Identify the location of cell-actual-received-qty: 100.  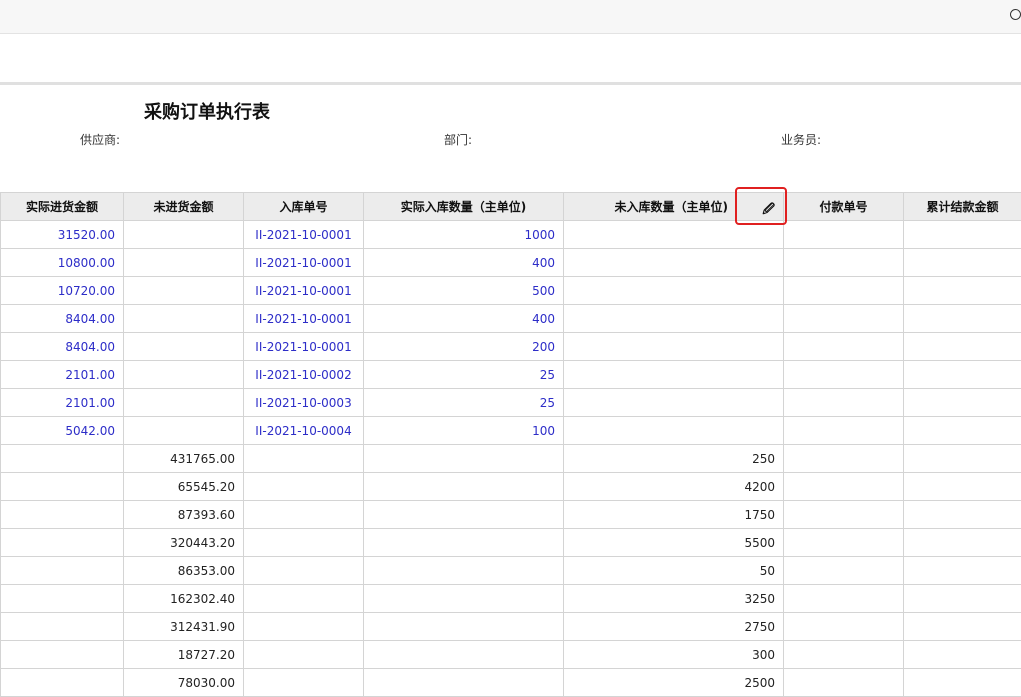
(464, 431).